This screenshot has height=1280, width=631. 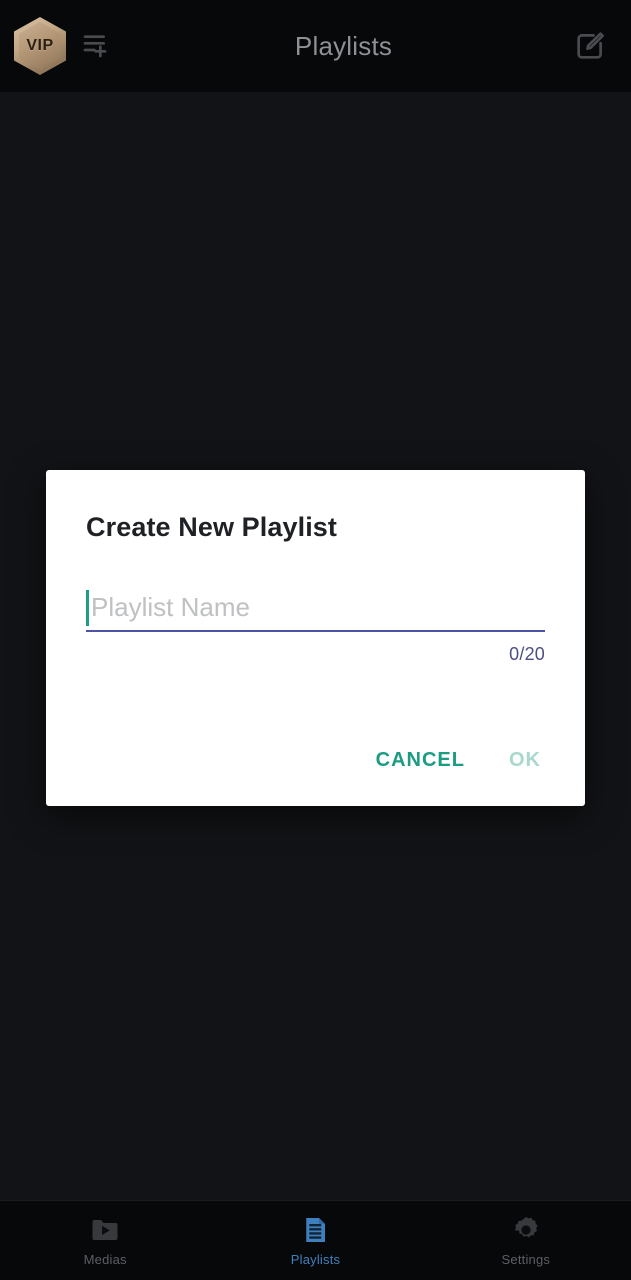 What do you see at coordinates (315, 1259) in the screenshot?
I see `nav-label-playlists: Playlists` at bounding box center [315, 1259].